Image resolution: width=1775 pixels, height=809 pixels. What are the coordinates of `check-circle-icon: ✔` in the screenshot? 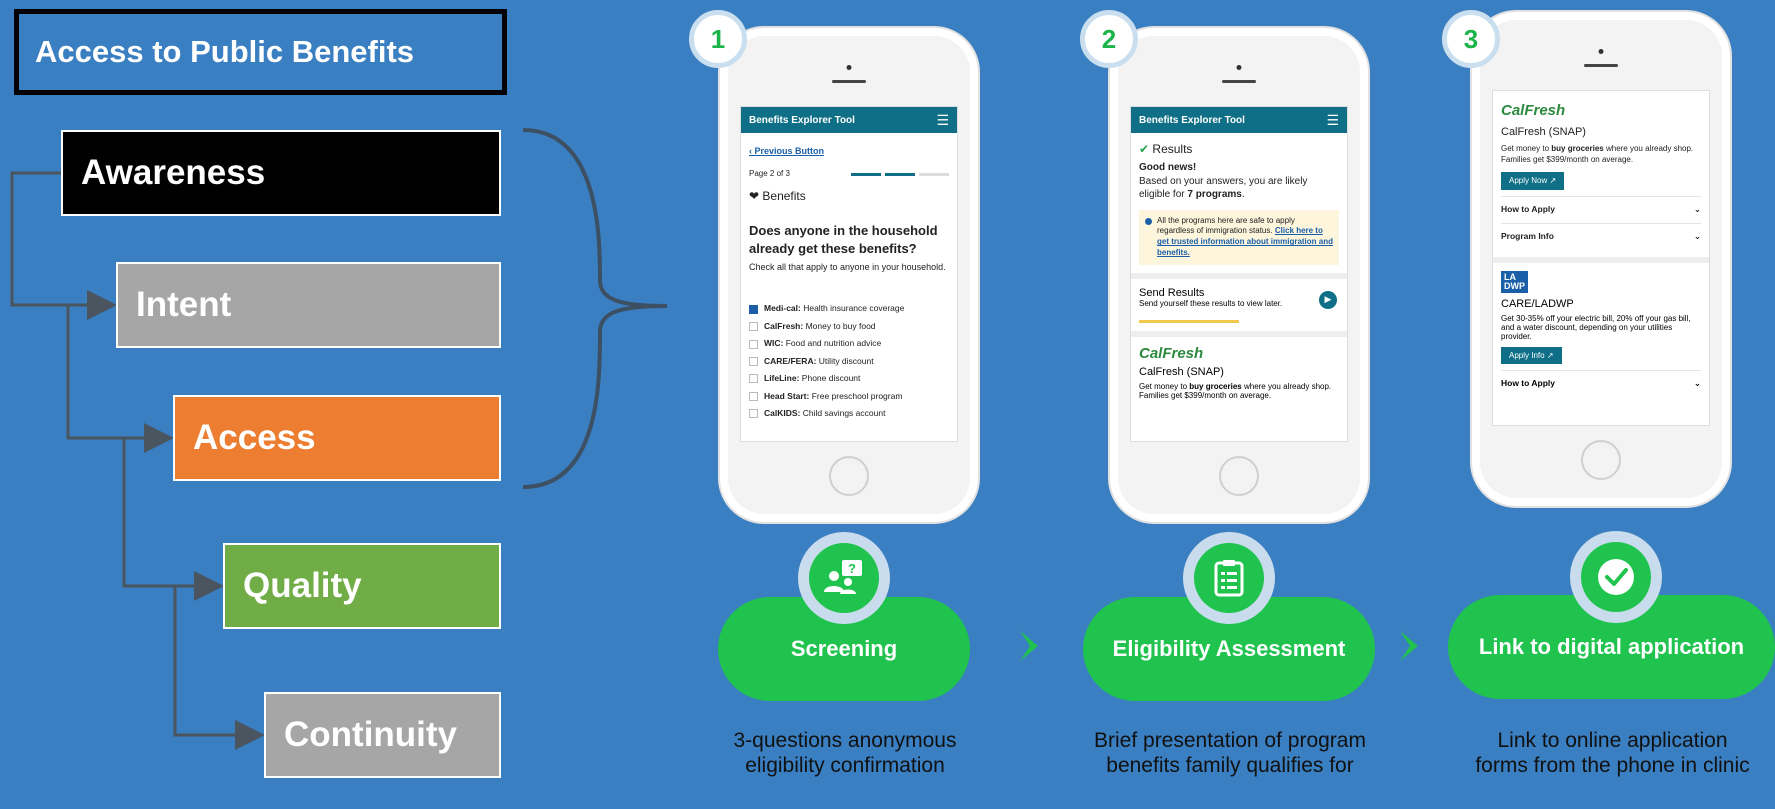 It's located at (1144, 149).